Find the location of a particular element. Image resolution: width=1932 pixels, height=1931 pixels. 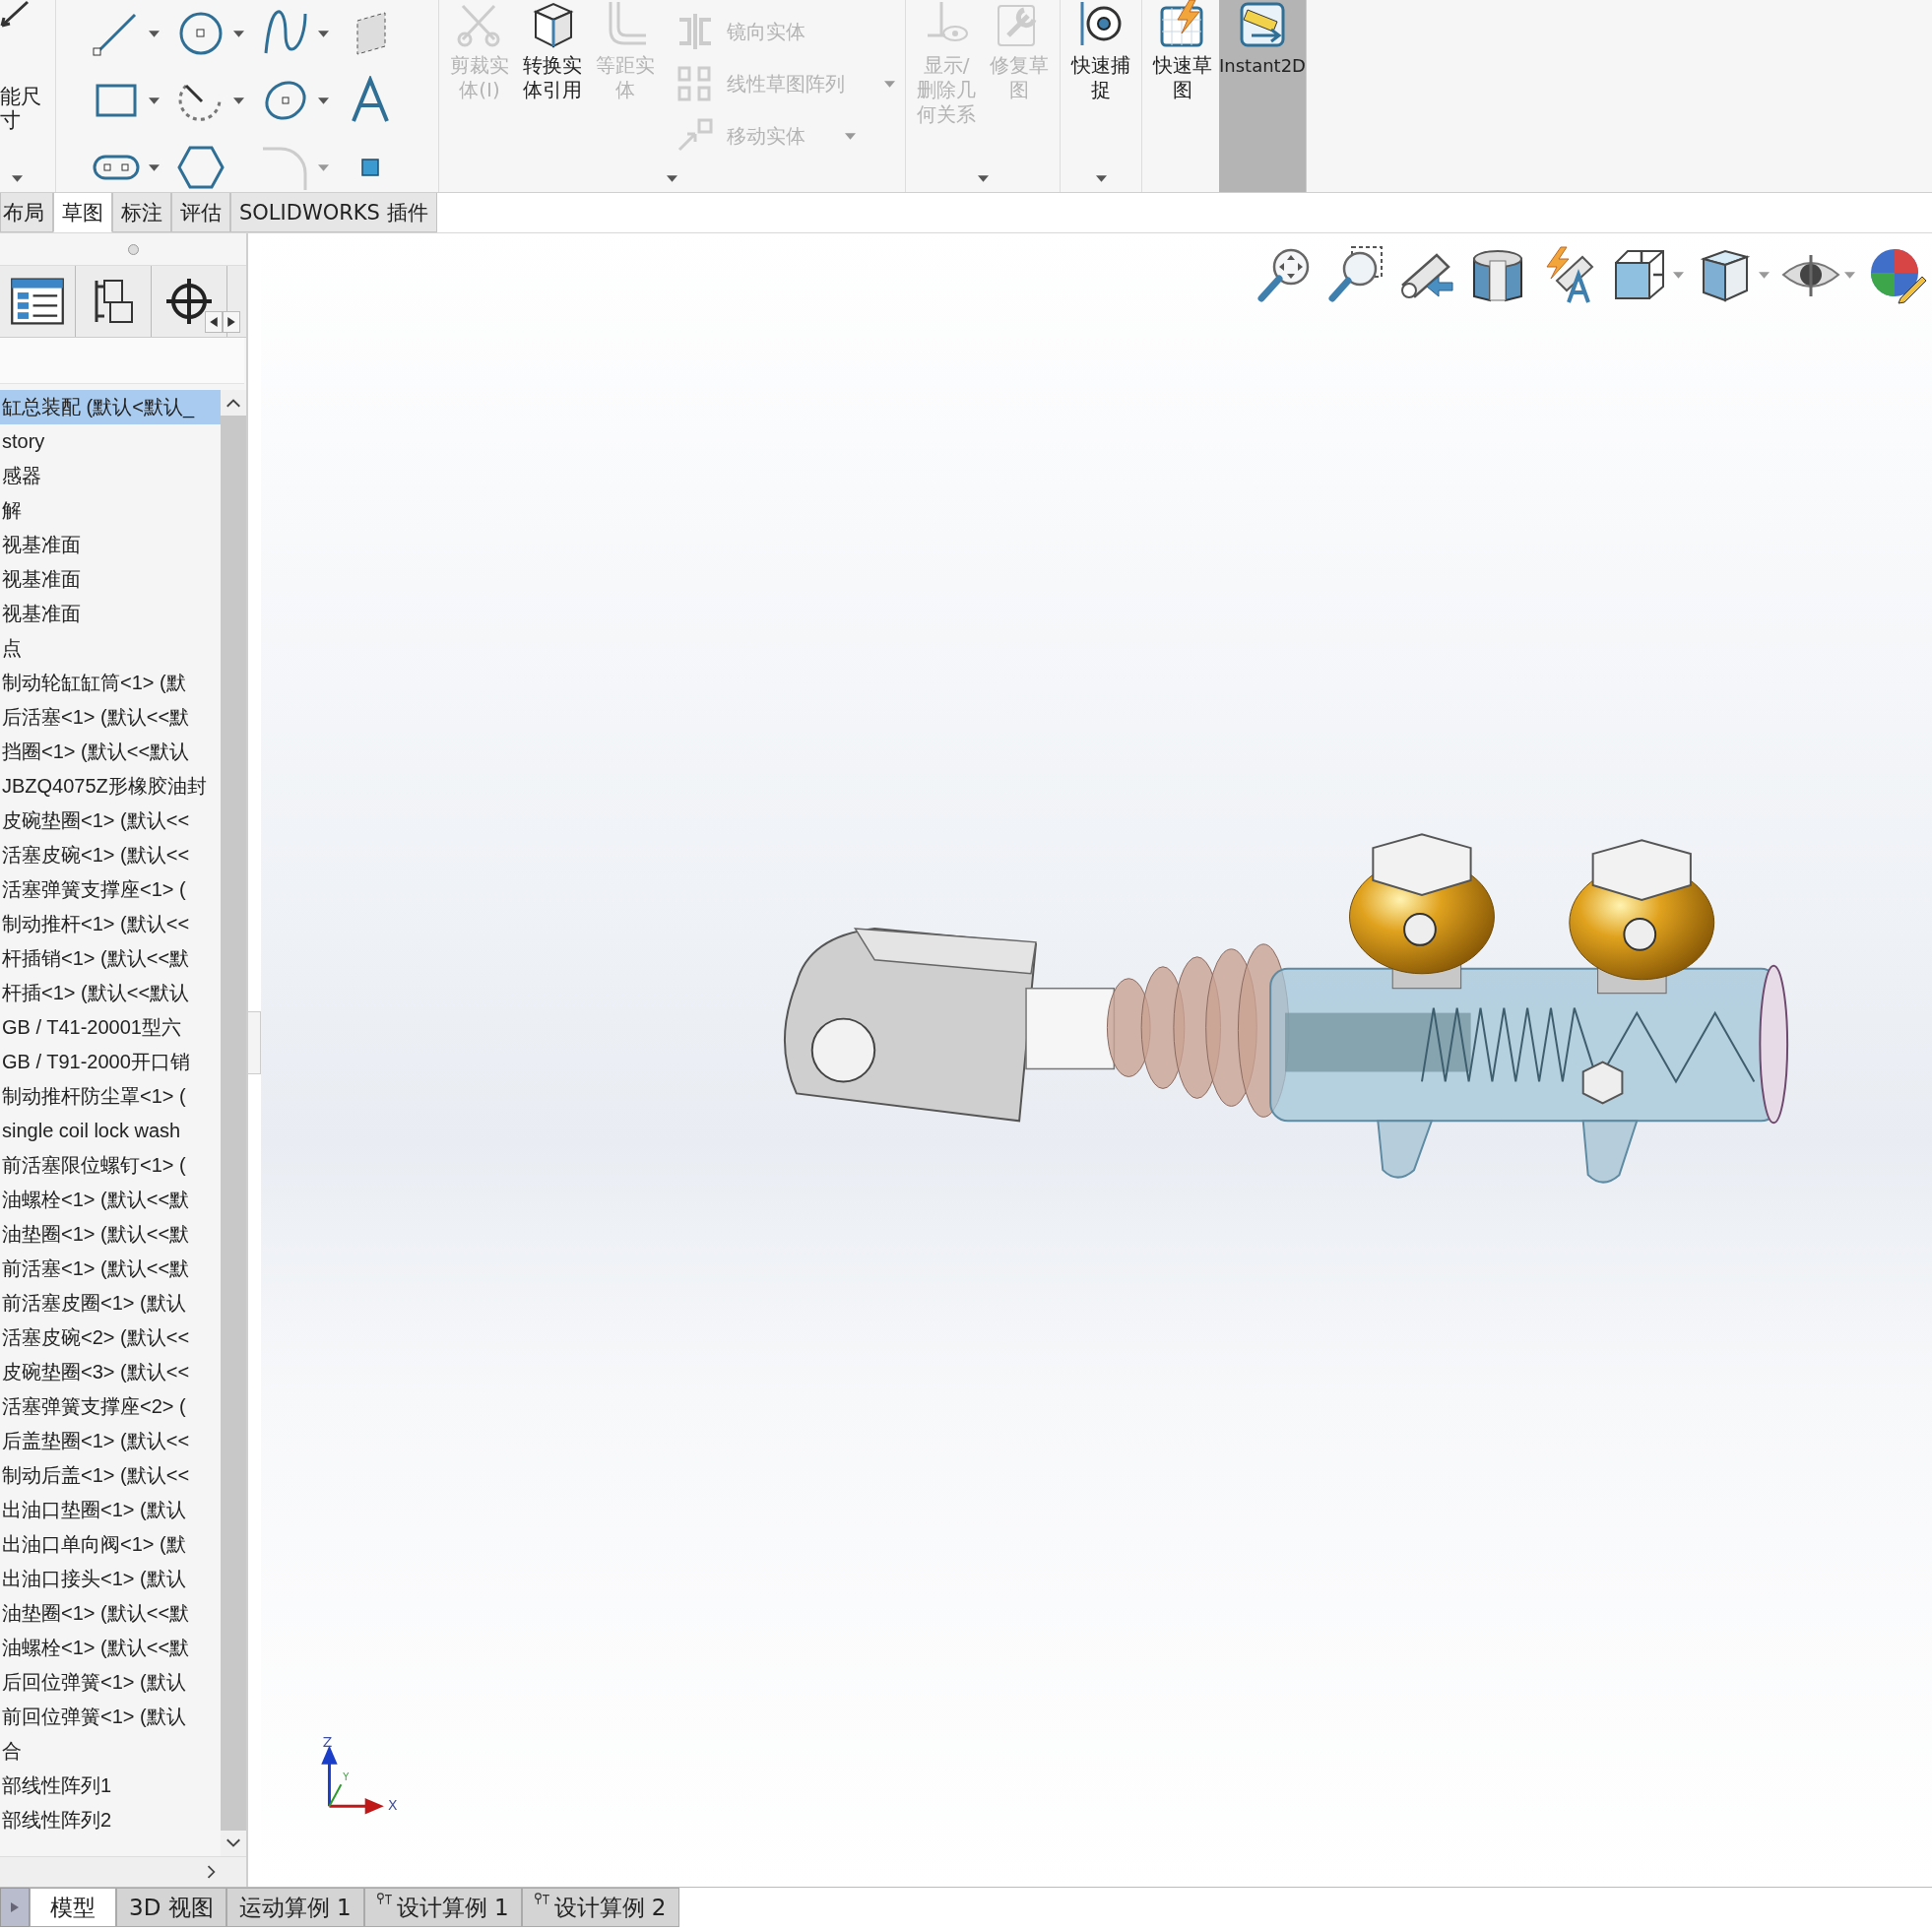

tree-item: GB / T91-2000开口销 is located at coordinates (110, 1062).